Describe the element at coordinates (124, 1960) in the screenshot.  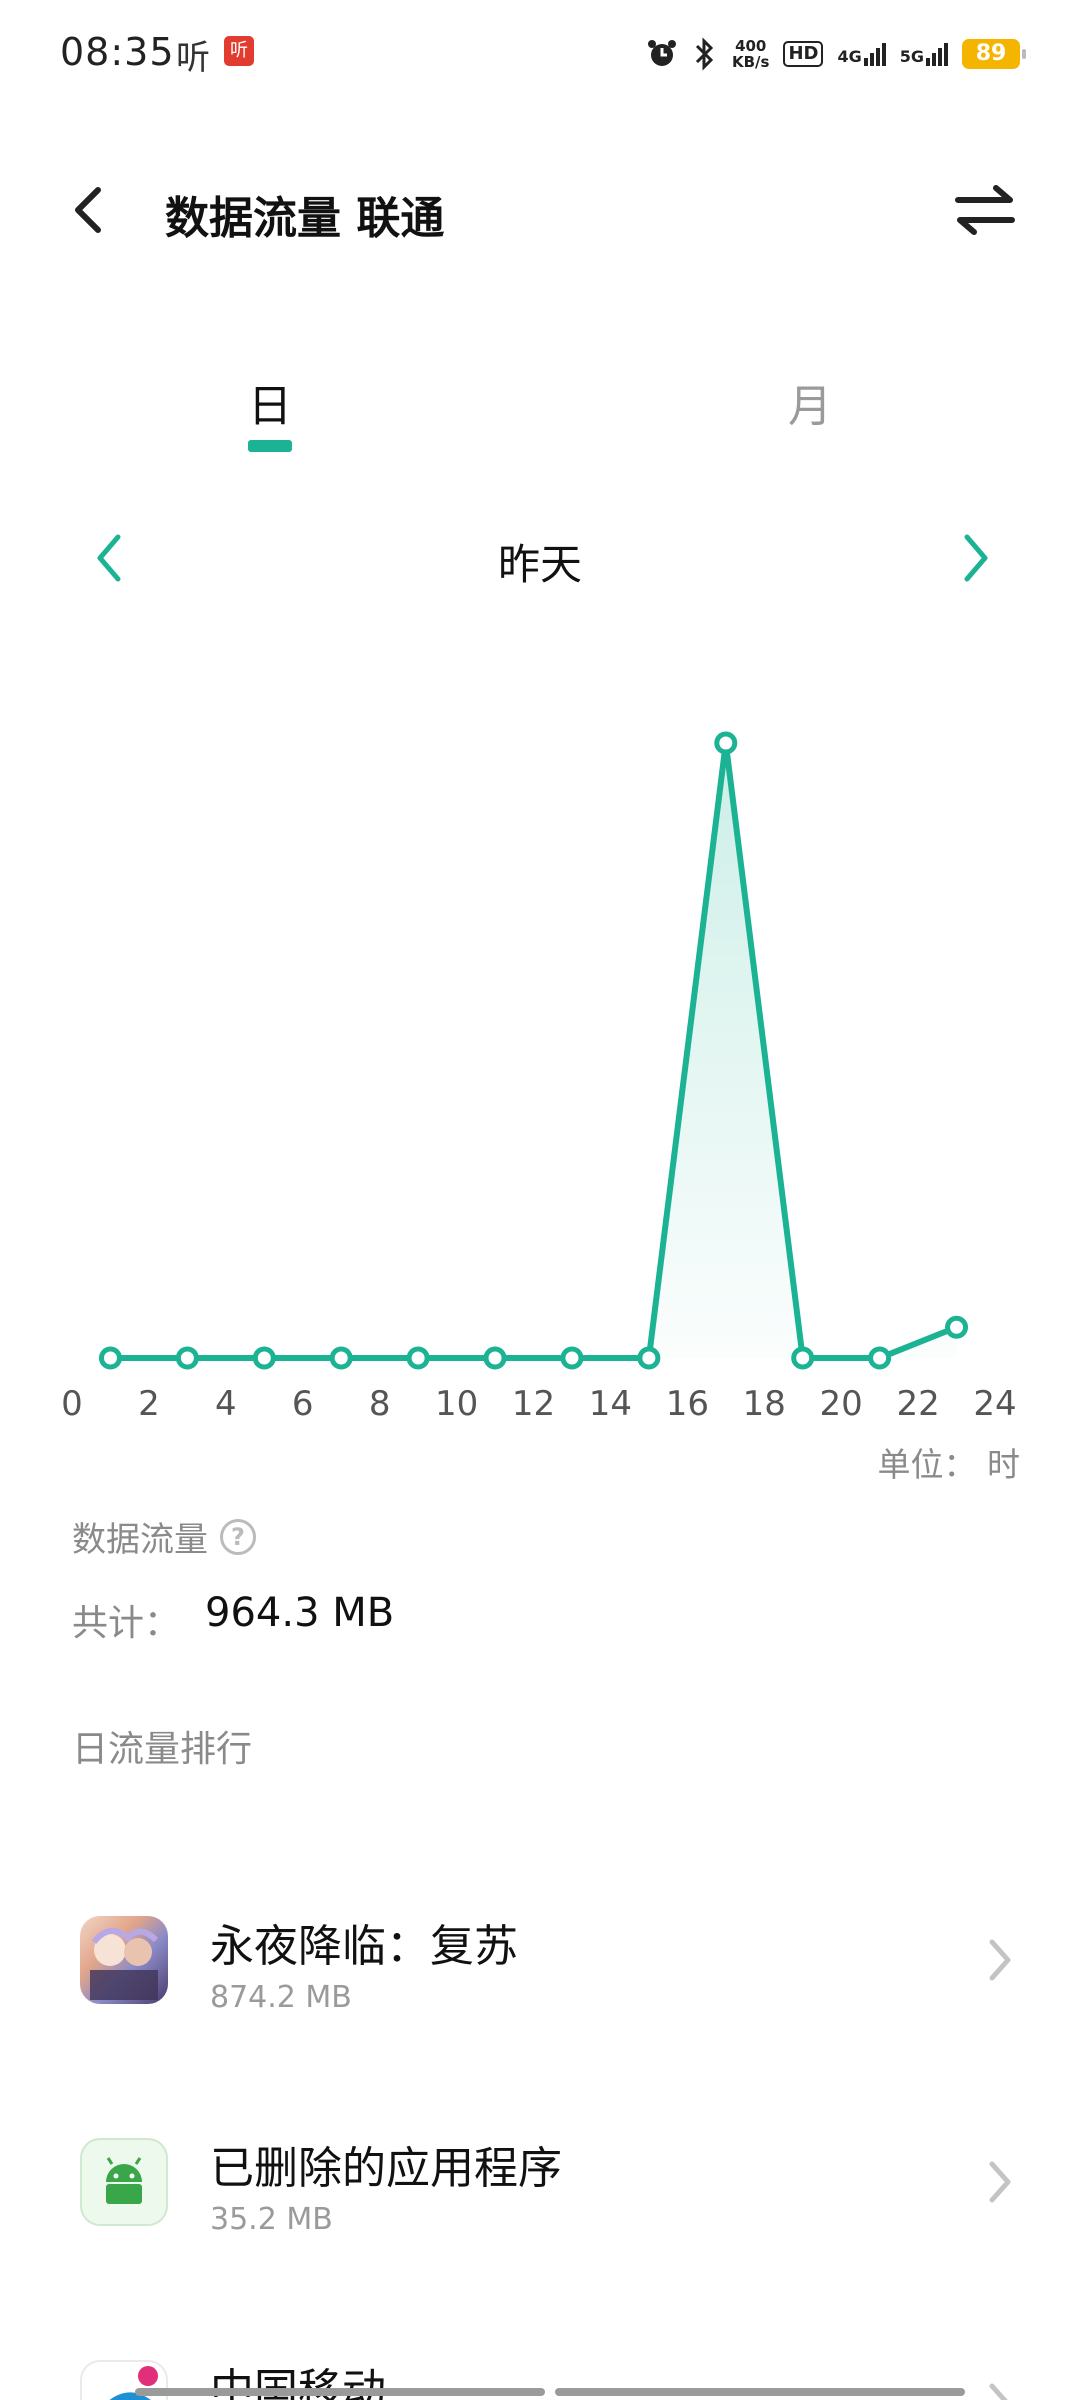
I see `game-icon` at that location.